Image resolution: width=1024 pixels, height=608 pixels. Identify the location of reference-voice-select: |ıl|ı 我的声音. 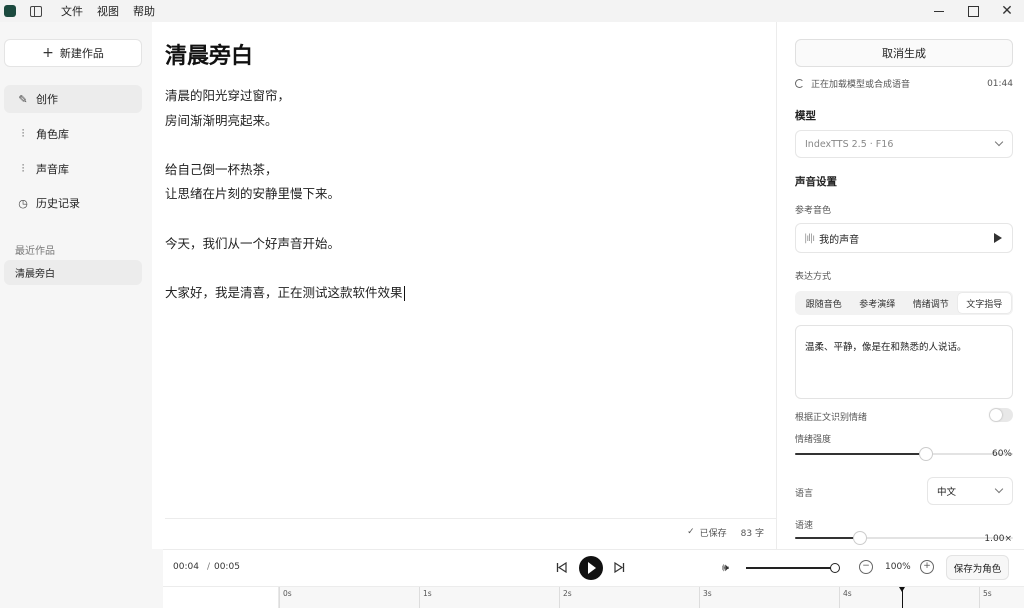
(904, 238).